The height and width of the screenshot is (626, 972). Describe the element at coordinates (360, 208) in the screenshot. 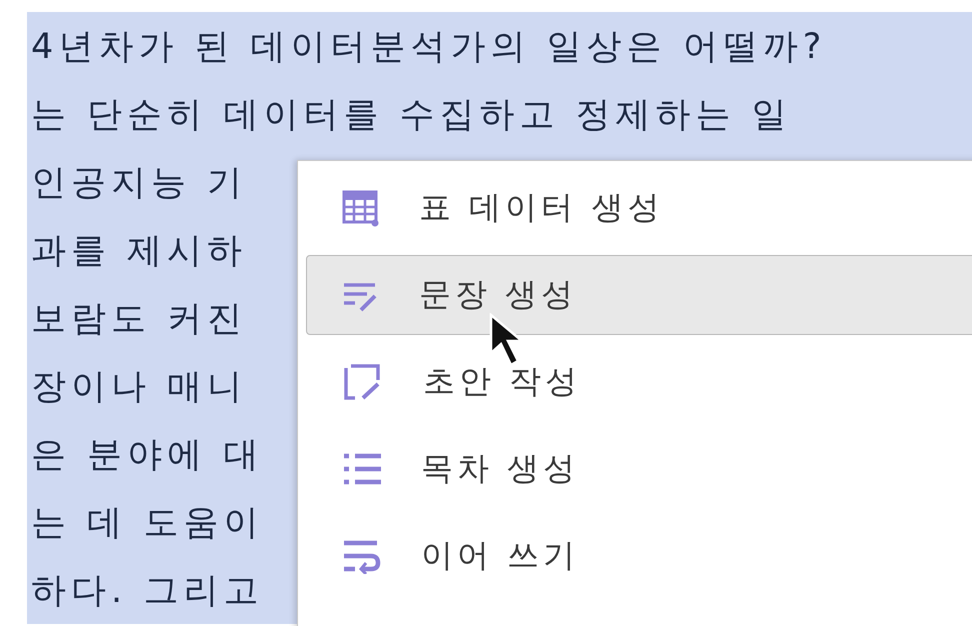

I see `table-icon` at that location.